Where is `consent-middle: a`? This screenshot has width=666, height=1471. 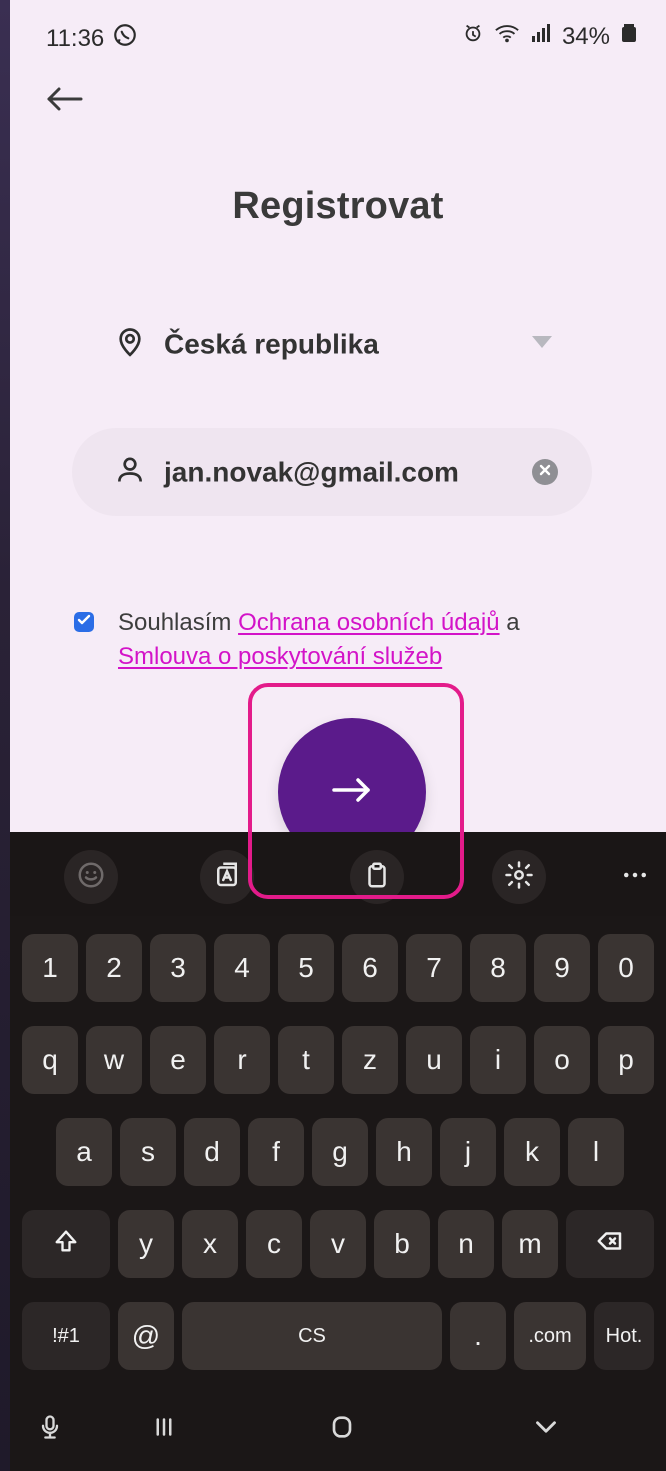 consent-middle: a is located at coordinates (509, 622).